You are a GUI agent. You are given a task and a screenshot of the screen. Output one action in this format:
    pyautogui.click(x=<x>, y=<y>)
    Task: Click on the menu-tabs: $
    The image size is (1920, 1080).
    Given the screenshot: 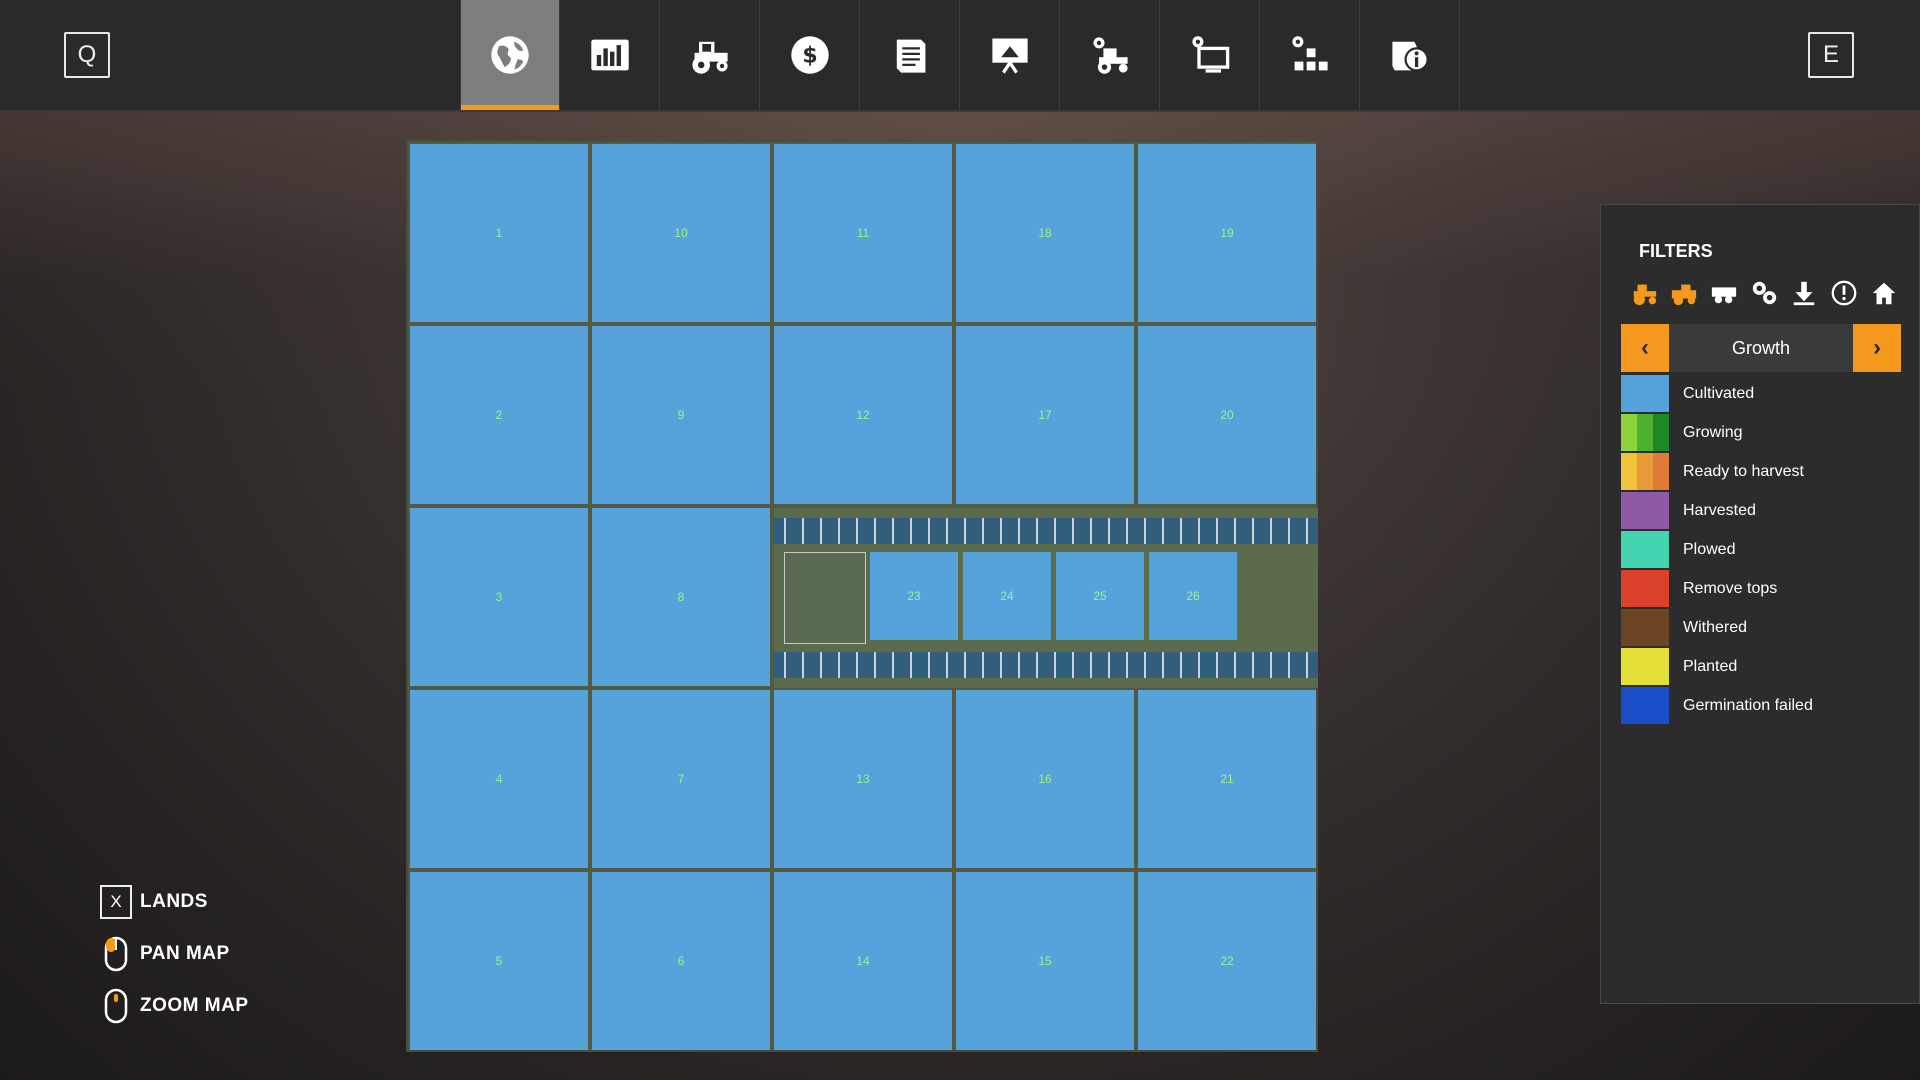 What is the action you would take?
    pyautogui.click(x=960, y=55)
    